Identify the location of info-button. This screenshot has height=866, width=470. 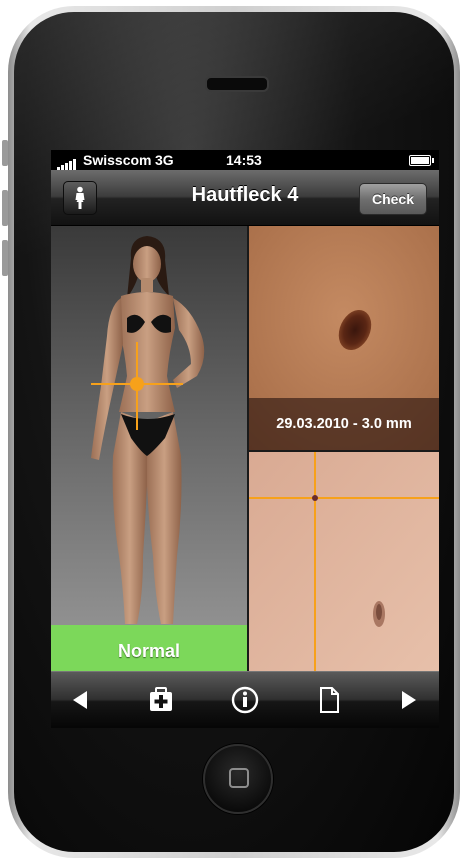
(245, 700).